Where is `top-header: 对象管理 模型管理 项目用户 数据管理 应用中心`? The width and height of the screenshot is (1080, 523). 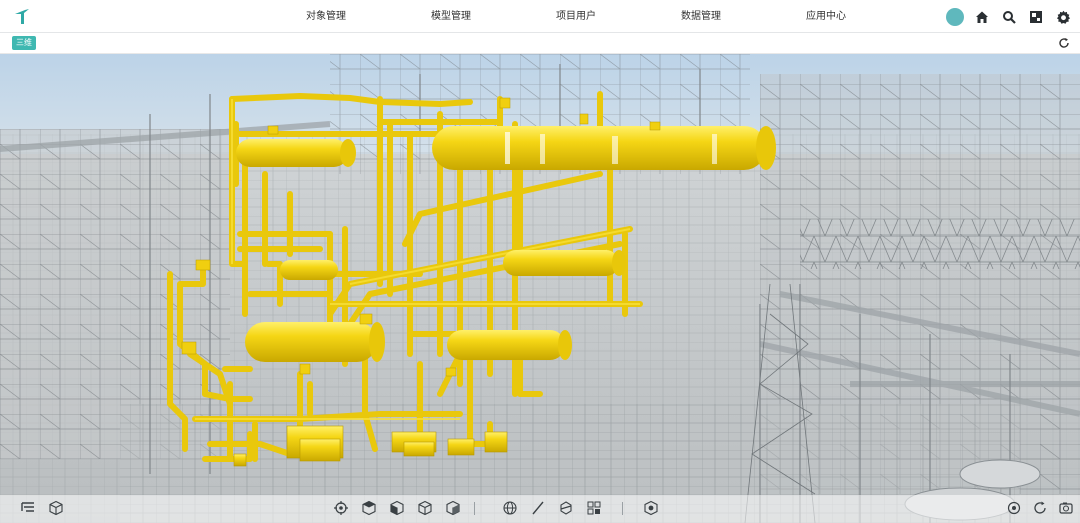 top-header: 对象管理 模型管理 项目用户 数据管理 应用中心 is located at coordinates (540, 16).